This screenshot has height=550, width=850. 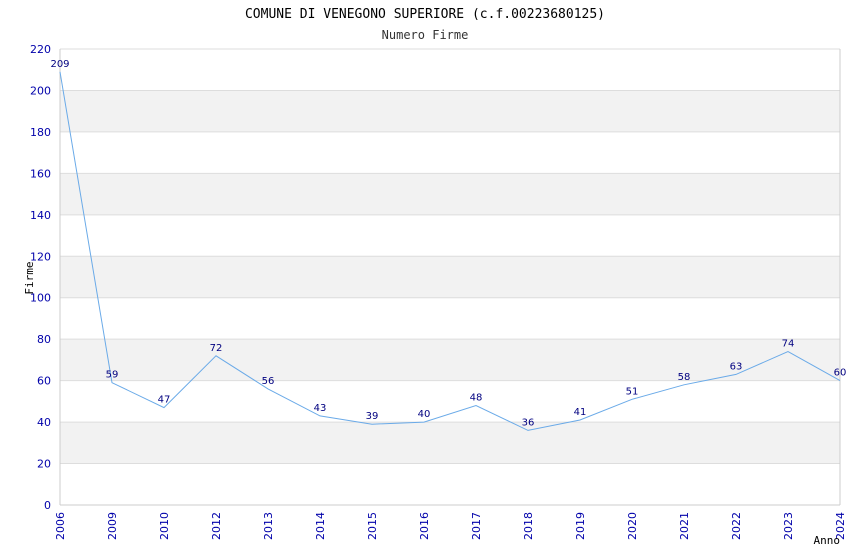 I want to click on x-tick-label: 2015, so click(x=372, y=526).